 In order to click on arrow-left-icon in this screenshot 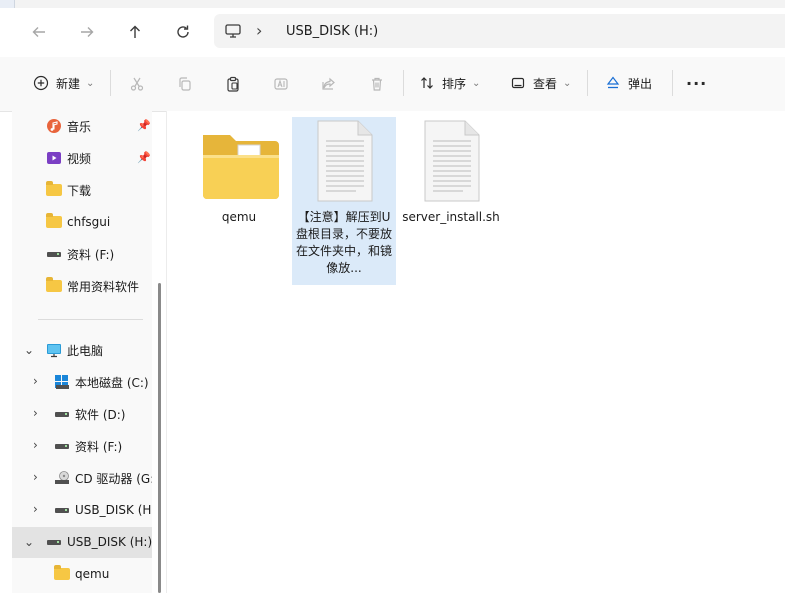, I will do `click(38, 32)`.